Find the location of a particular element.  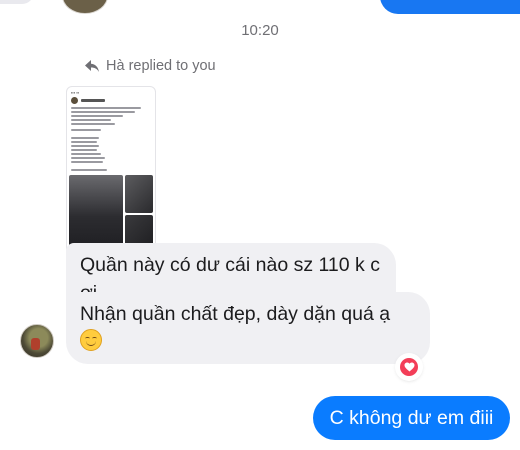

heart-icon is located at coordinates (409, 367).